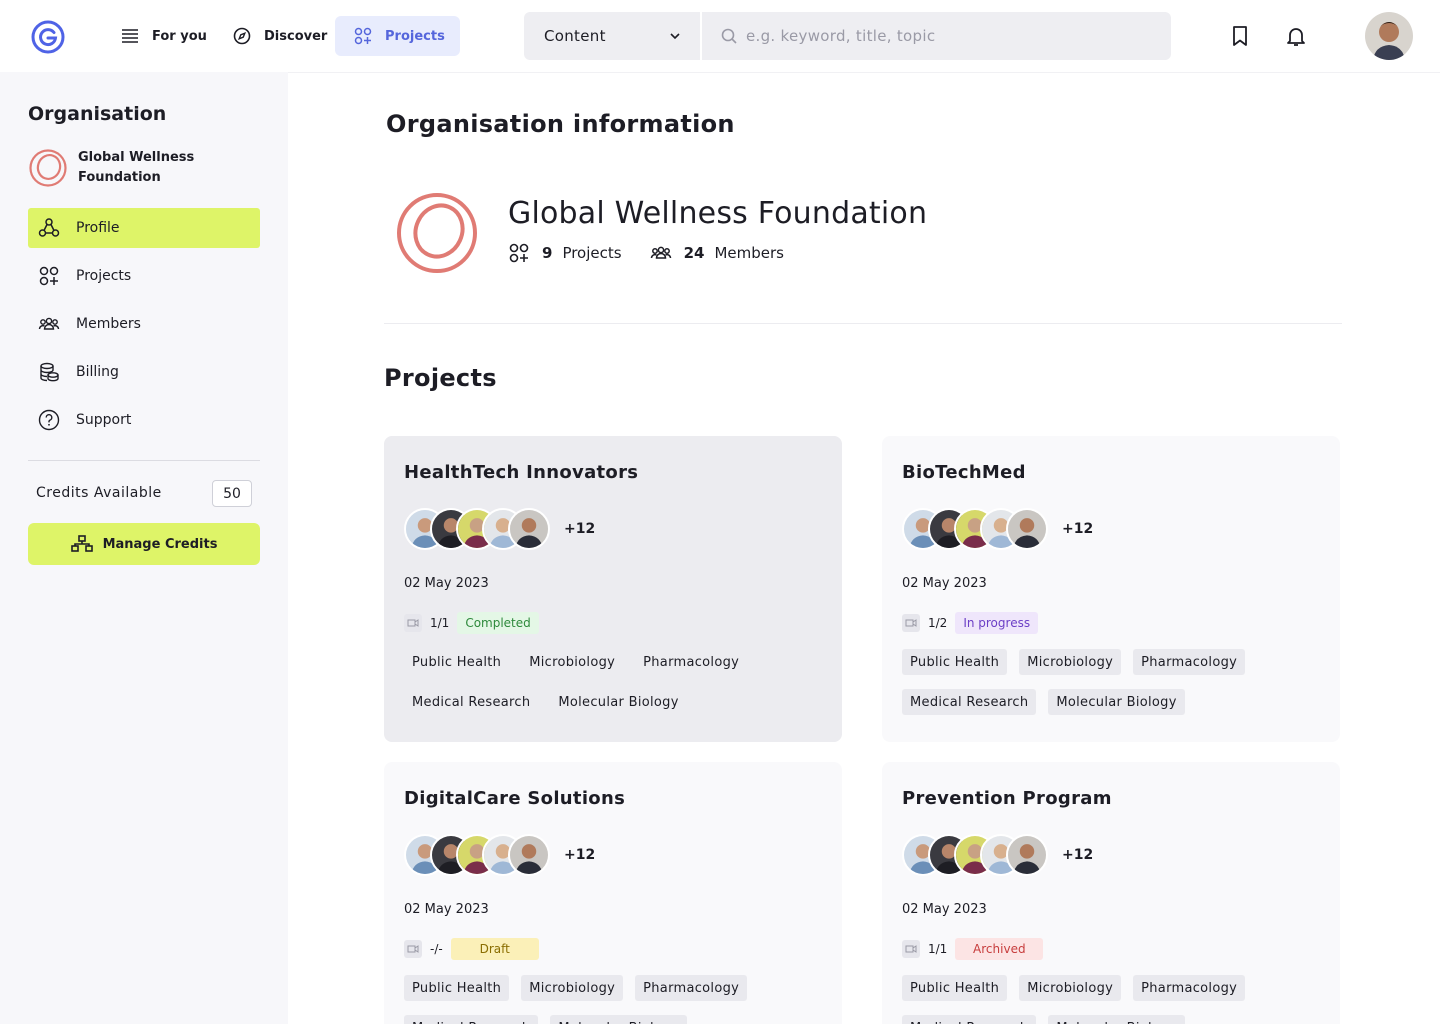  What do you see at coordinates (1007, 798) in the screenshot?
I see `project-title: Prevention Program` at bounding box center [1007, 798].